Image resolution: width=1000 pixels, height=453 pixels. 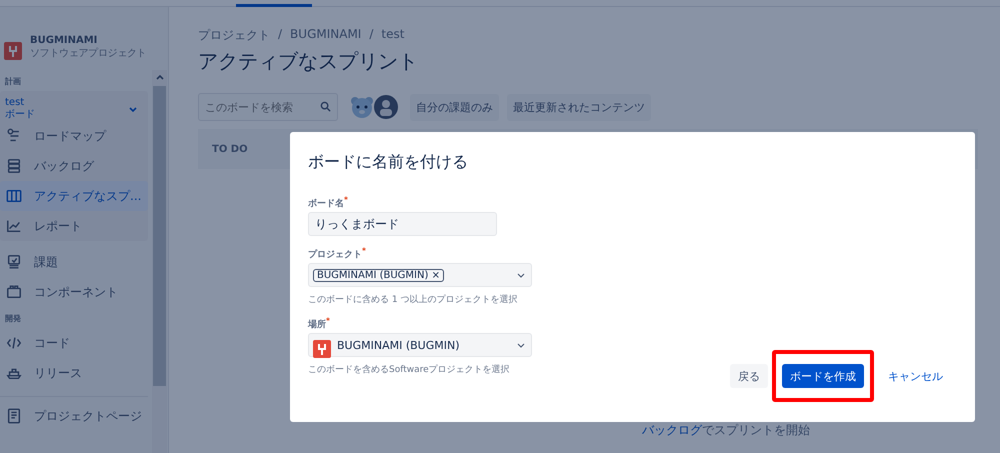 What do you see at coordinates (14, 196) in the screenshot?
I see `board-icon` at bounding box center [14, 196].